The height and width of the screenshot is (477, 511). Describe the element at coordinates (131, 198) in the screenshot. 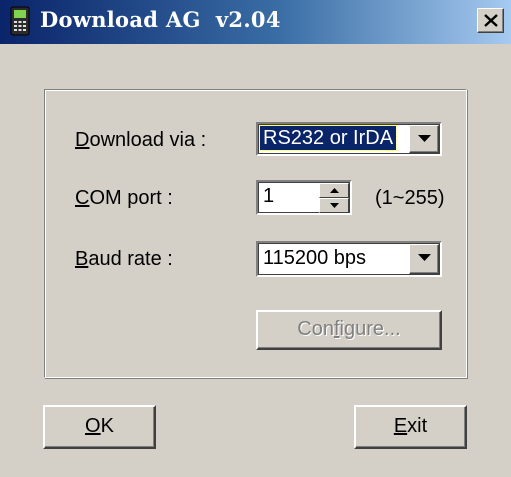

I see `com-port-label-text: OM port :` at that location.